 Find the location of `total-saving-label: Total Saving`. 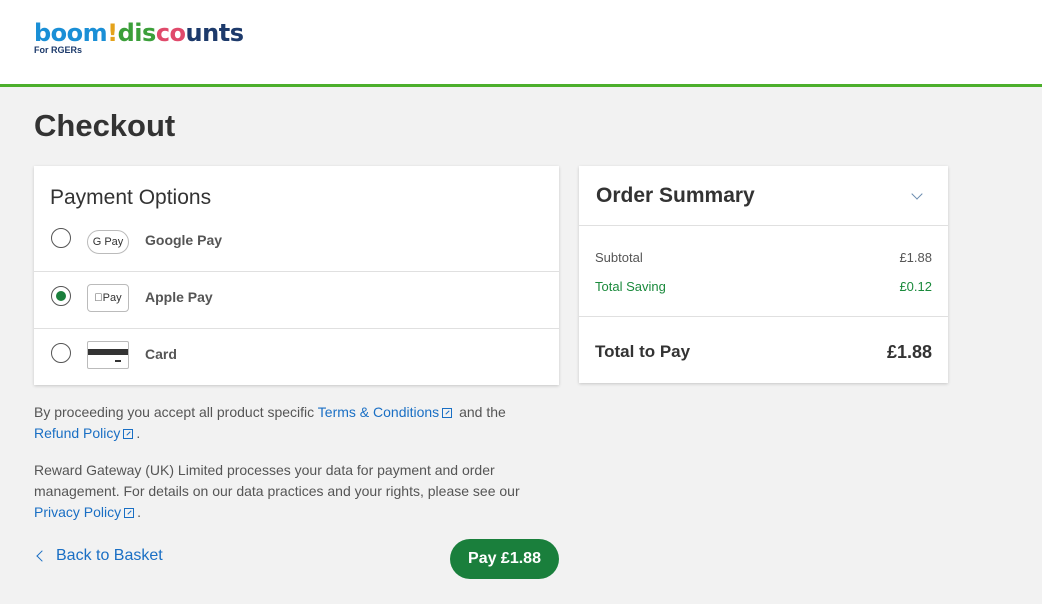

total-saving-label: Total Saving is located at coordinates (630, 286).